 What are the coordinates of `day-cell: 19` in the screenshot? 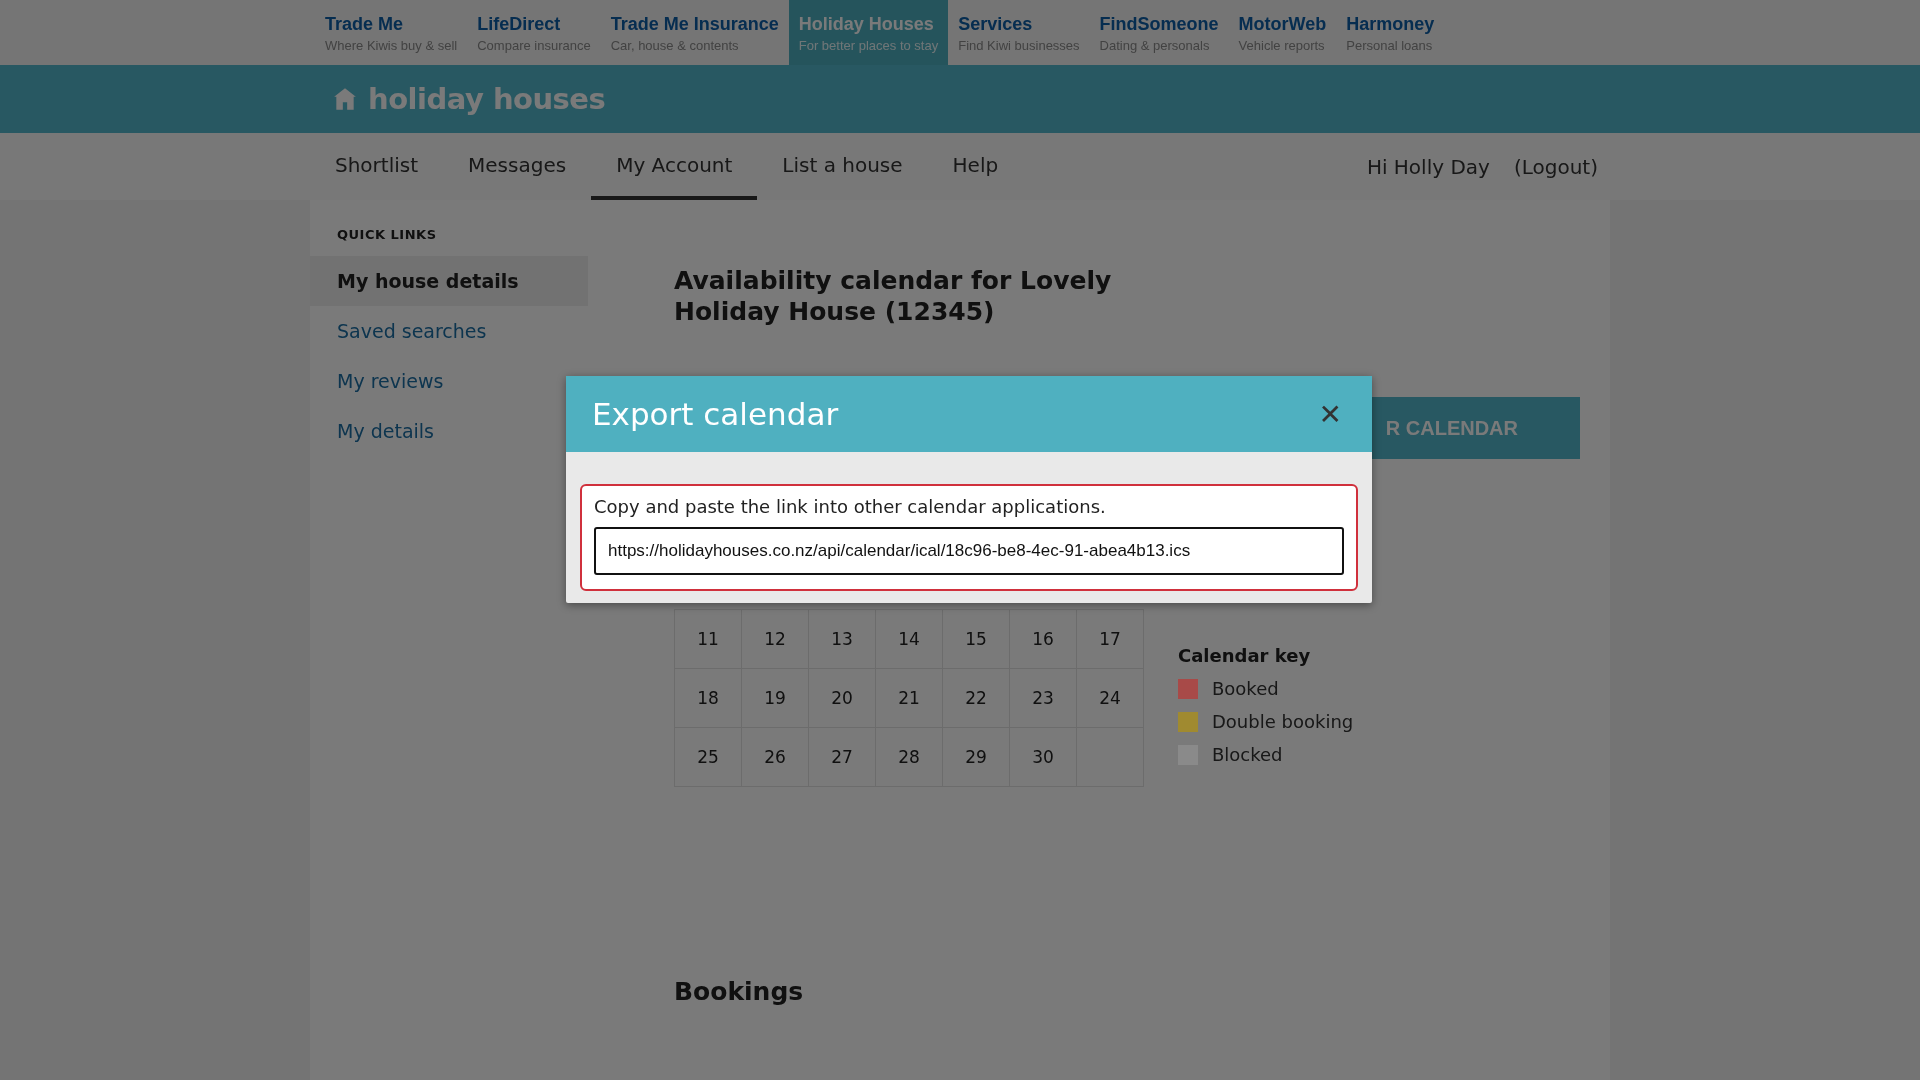 It's located at (775, 698).